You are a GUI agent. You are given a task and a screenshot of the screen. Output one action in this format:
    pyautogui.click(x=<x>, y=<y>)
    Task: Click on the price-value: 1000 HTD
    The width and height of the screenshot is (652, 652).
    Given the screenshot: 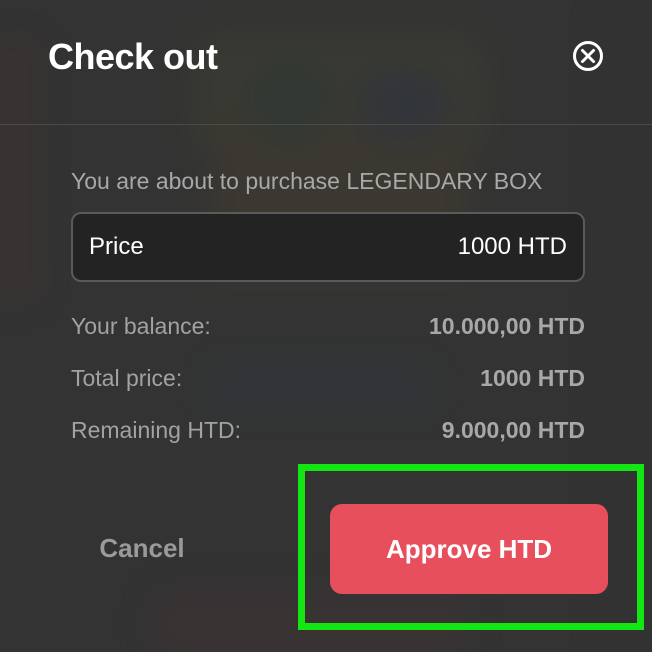 What is the action you would take?
    pyautogui.click(x=512, y=246)
    